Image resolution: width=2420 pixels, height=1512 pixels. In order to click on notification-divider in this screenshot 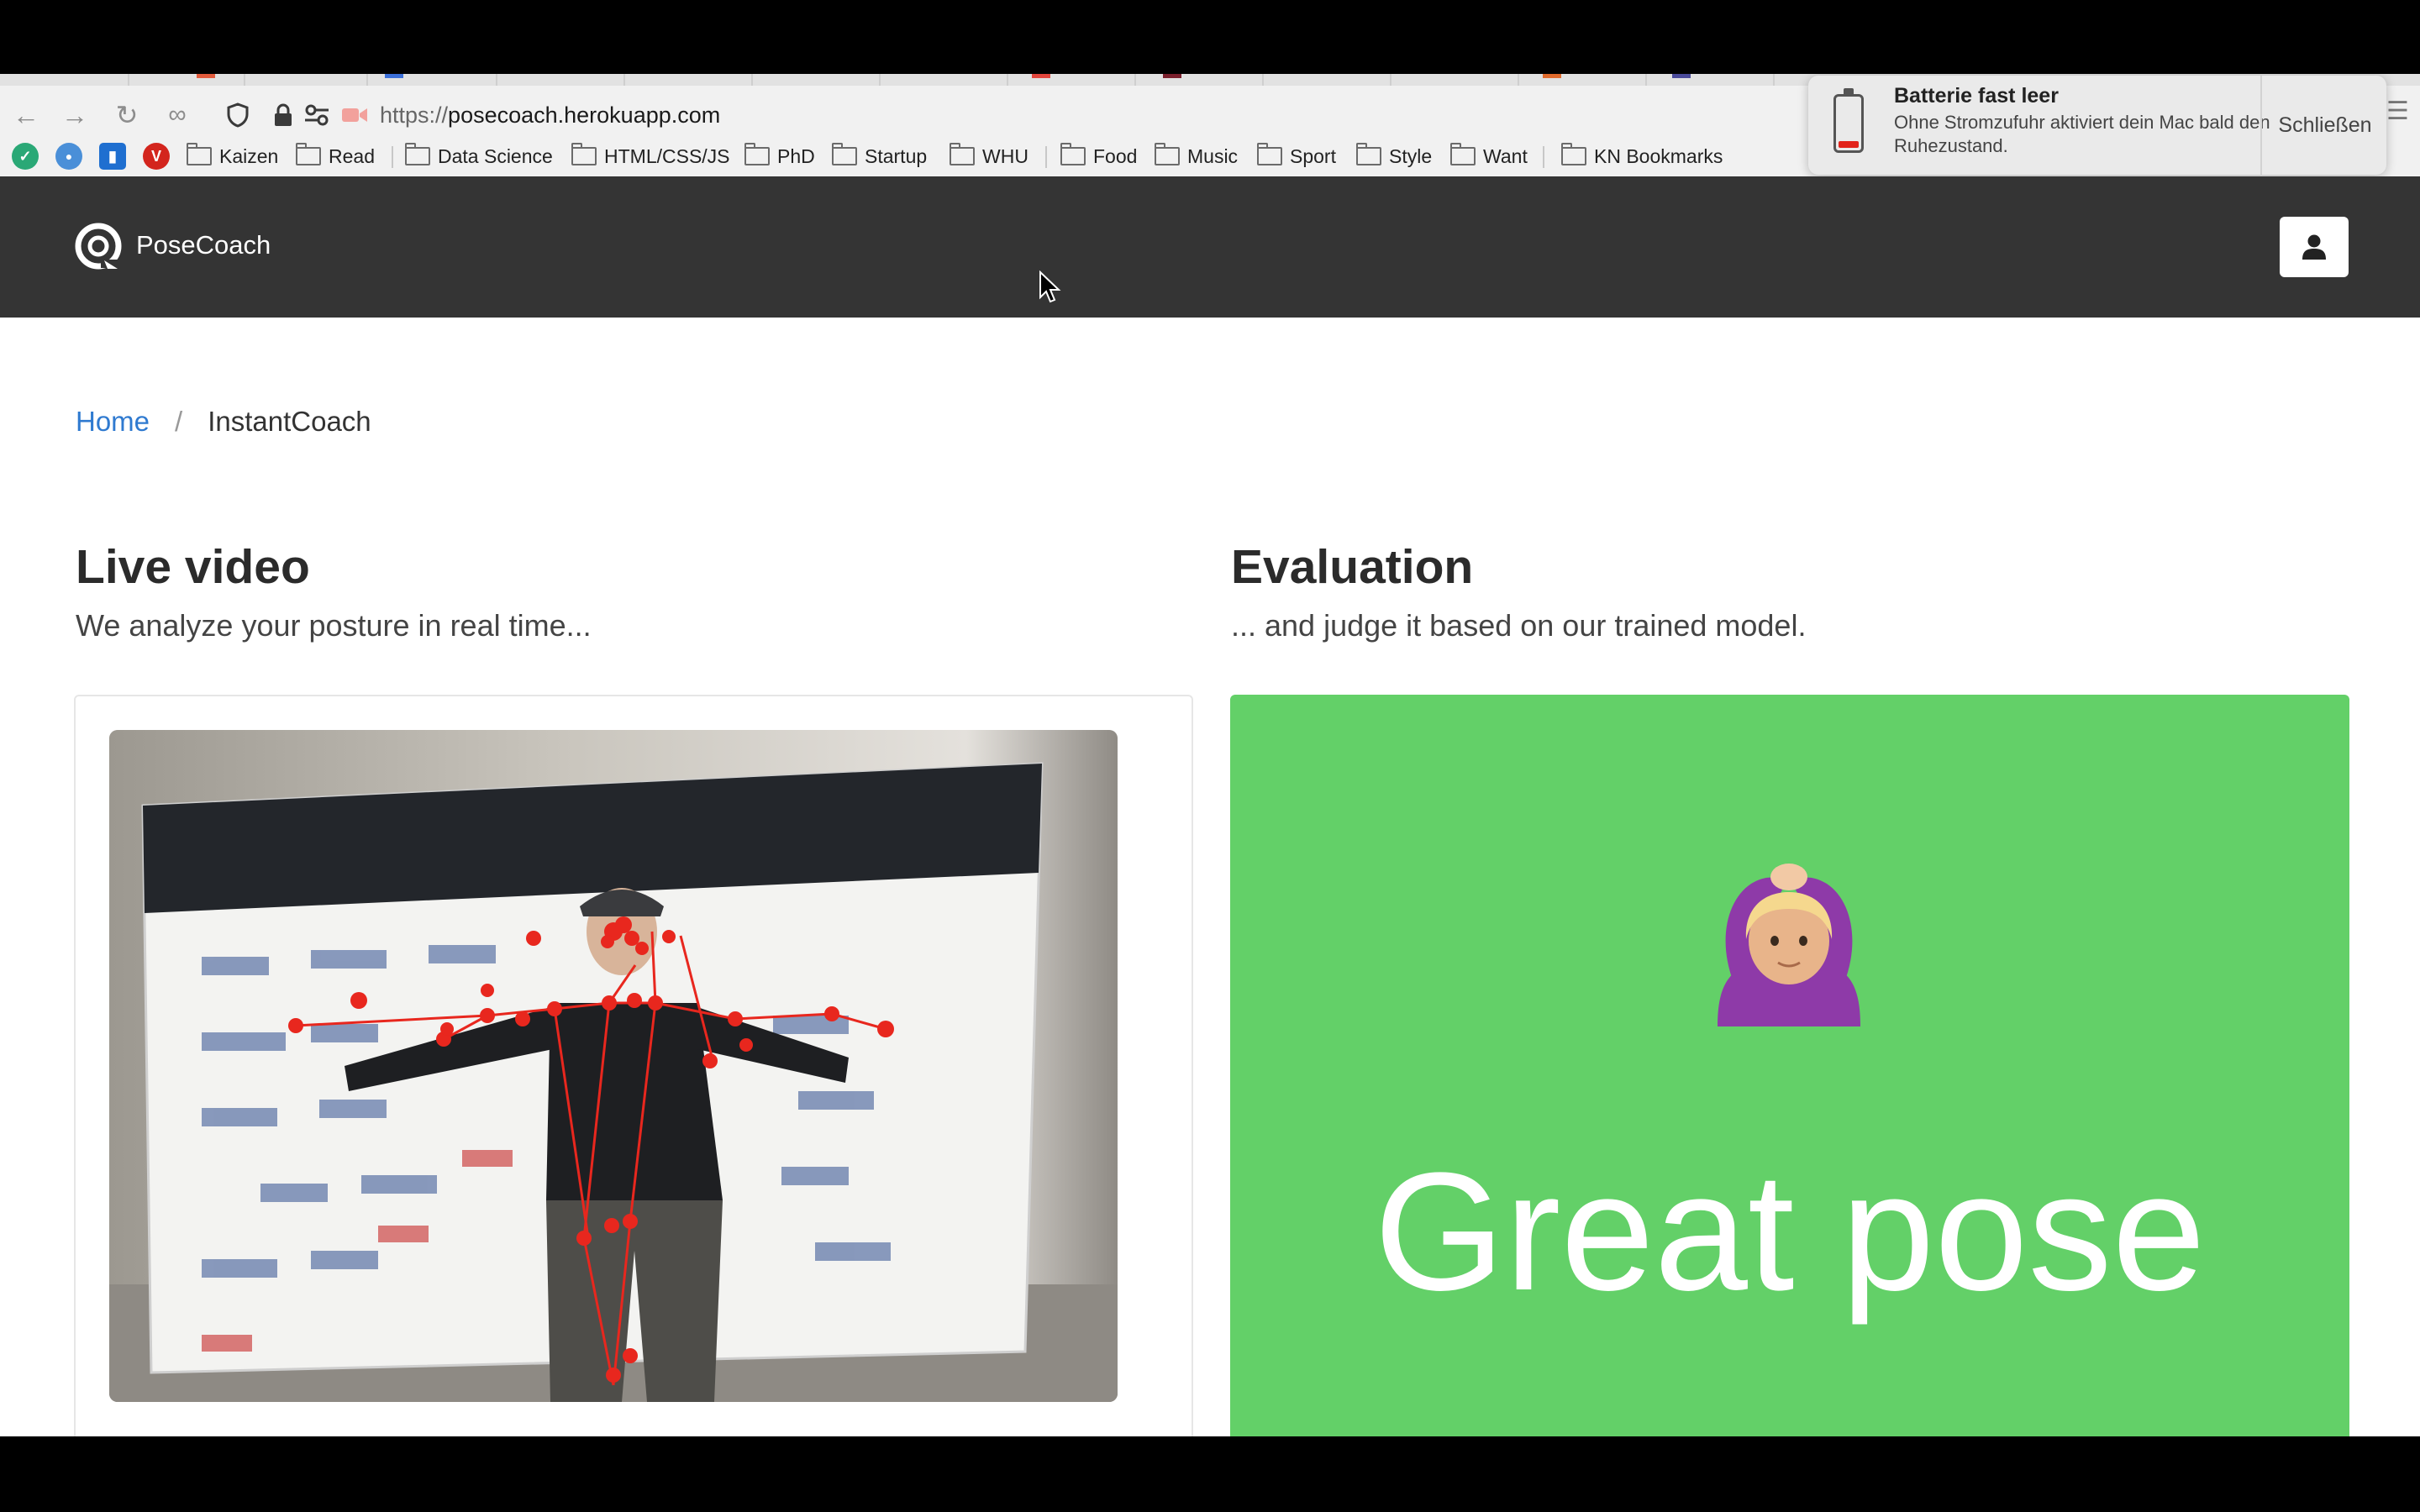, I will do `click(2261, 125)`.